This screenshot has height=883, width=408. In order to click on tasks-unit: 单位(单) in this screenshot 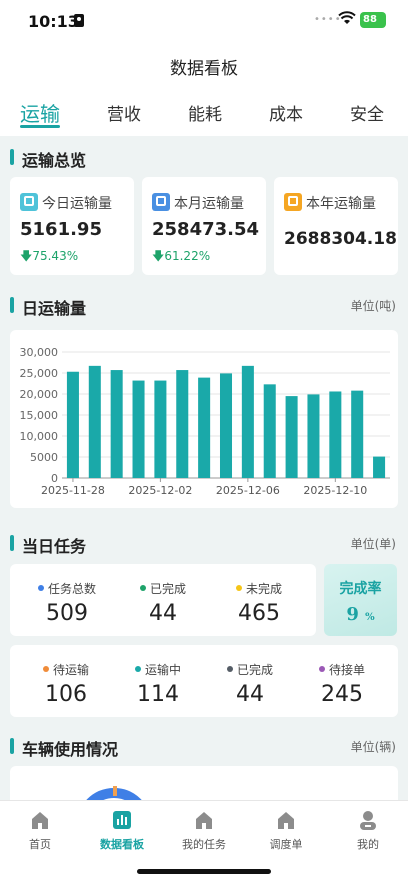, I will do `click(373, 544)`.